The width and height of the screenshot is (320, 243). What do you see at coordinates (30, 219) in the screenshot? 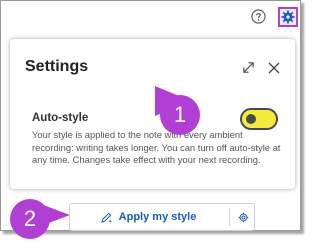
I see `callout-2-badge: 2` at bounding box center [30, 219].